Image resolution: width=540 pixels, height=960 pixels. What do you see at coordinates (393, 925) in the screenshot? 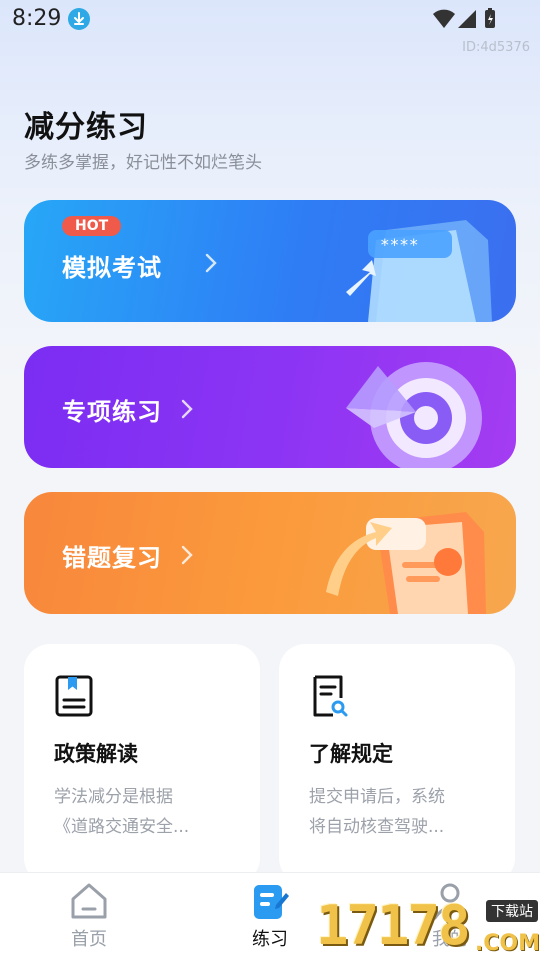
I see `watermark-digits: 17178` at bounding box center [393, 925].